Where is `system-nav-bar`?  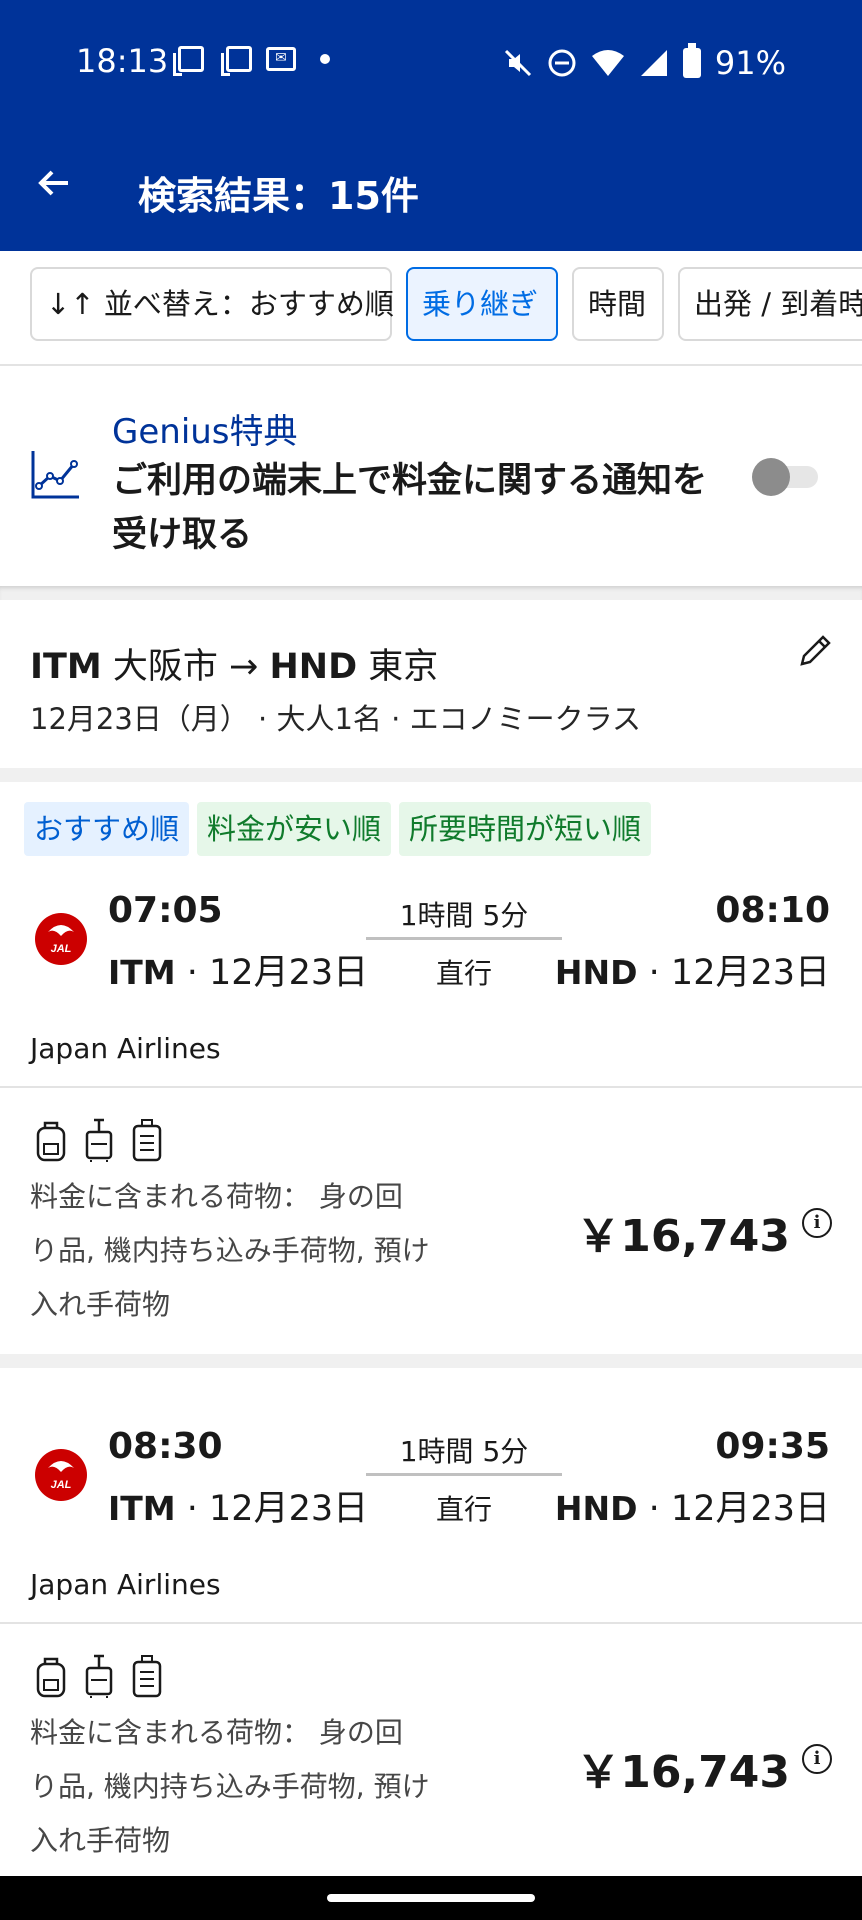 system-nav-bar is located at coordinates (431, 1898).